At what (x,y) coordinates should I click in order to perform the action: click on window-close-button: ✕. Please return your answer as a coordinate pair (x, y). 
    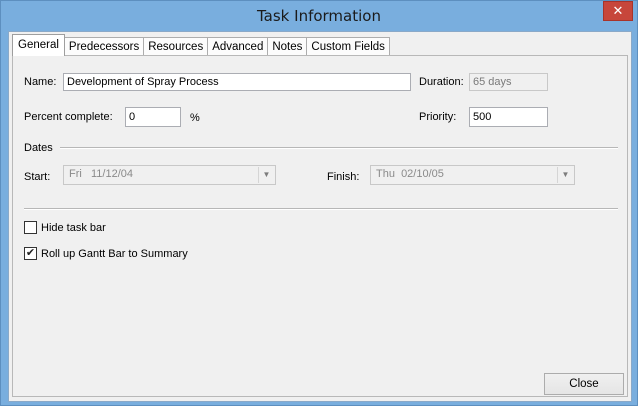
    Looking at the image, I should click on (618, 11).